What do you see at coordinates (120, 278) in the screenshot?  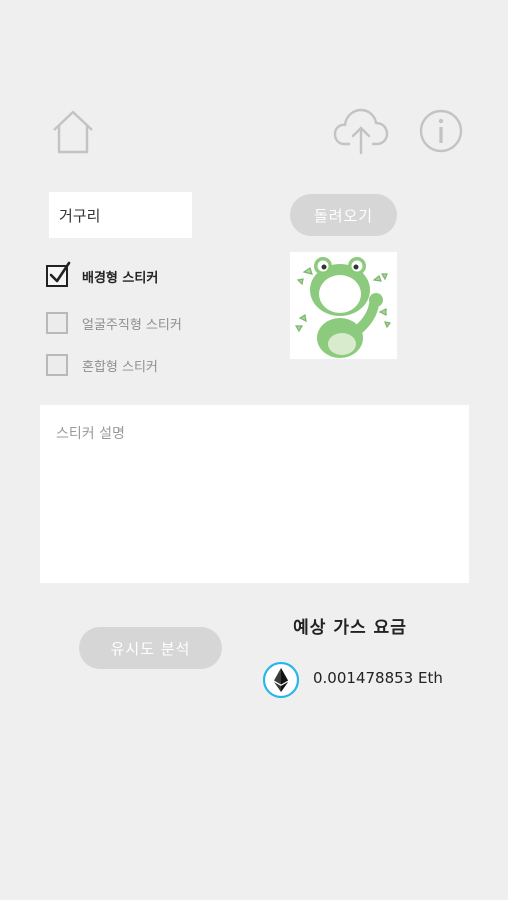 I see `option-label: 배경형 스티커` at bounding box center [120, 278].